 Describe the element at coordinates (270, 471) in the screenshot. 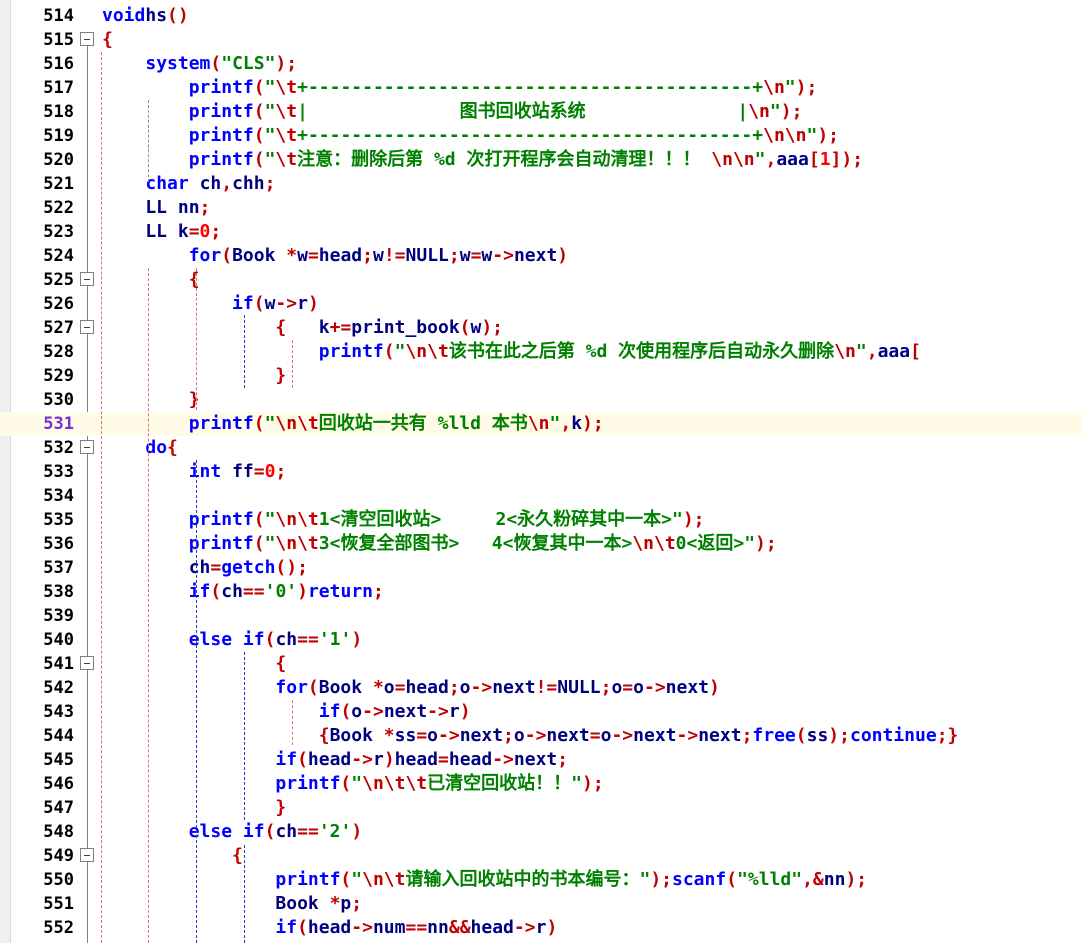

I see `code-token: 0` at that location.